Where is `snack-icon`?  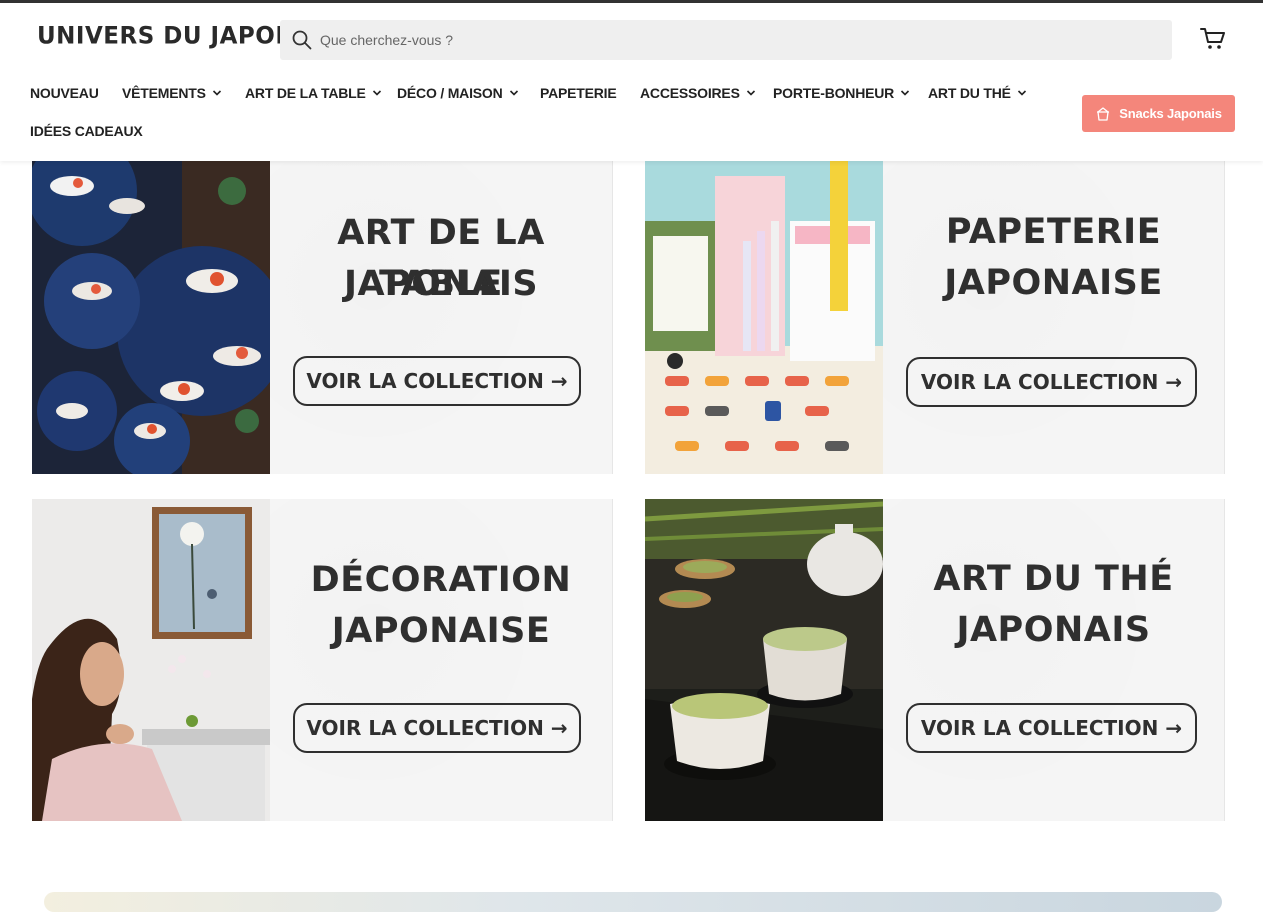
snack-icon is located at coordinates (1103, 113).